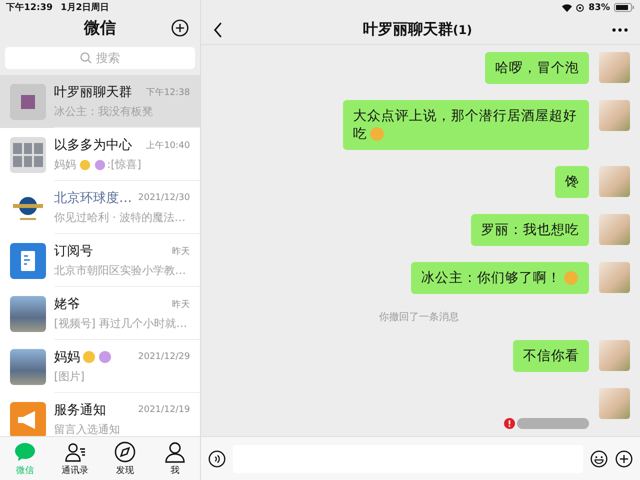 The image size is (640, 480). What do you see at coordinates (537, 68) in the screenshot?
I see `message-bubble: 哈啰，冒个泡` at bounding box center [537, 68].